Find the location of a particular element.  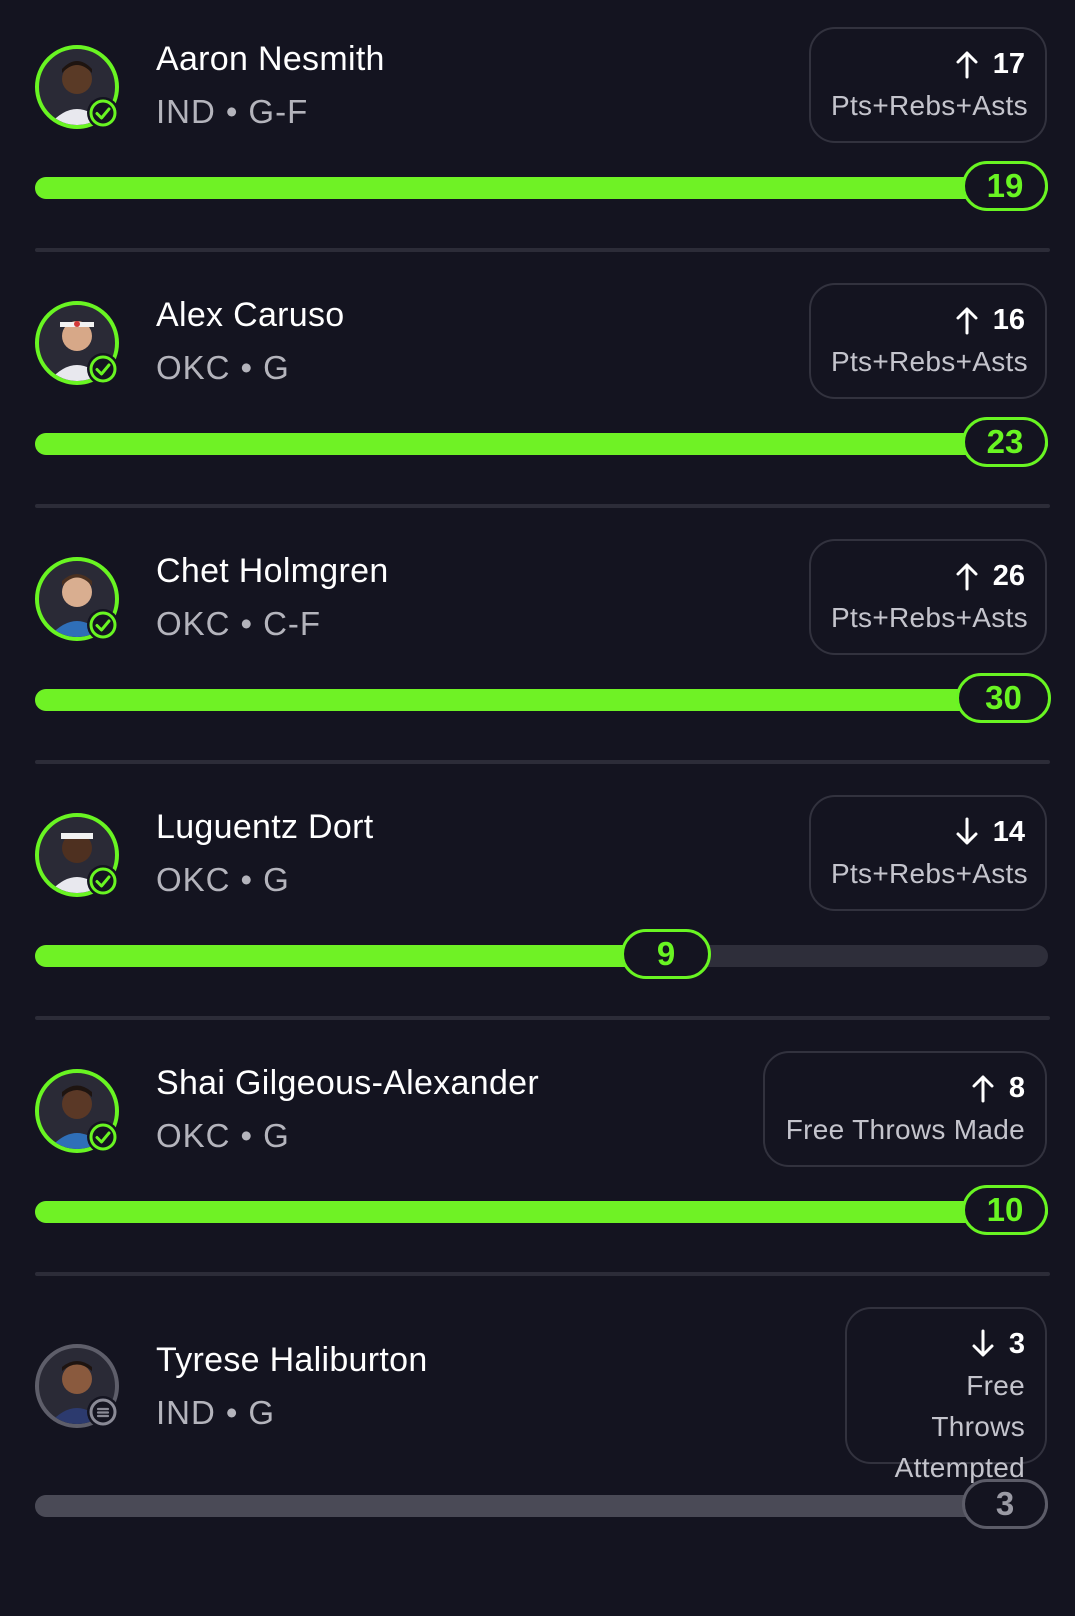

progress-track: 23 is located at coordinates (541, 442).